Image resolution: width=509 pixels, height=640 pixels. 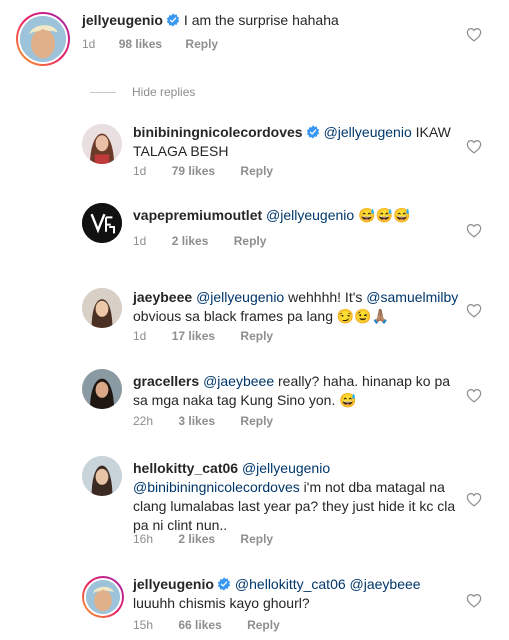 What do you see at coordinates (218, 132) in the screenshot?
I see `username: binibiningnicolecordoves` at bounding box center [218, 132].